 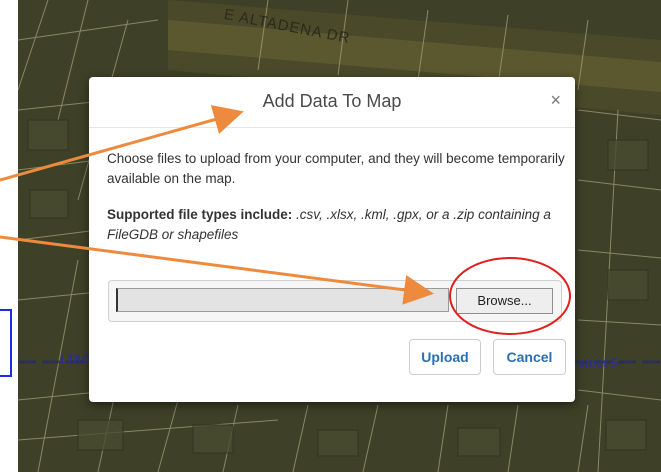 What do you see at coordinates (6, 343) in the screenshot?
I see `annotation-blue-box` at bounding box center [6, 343].